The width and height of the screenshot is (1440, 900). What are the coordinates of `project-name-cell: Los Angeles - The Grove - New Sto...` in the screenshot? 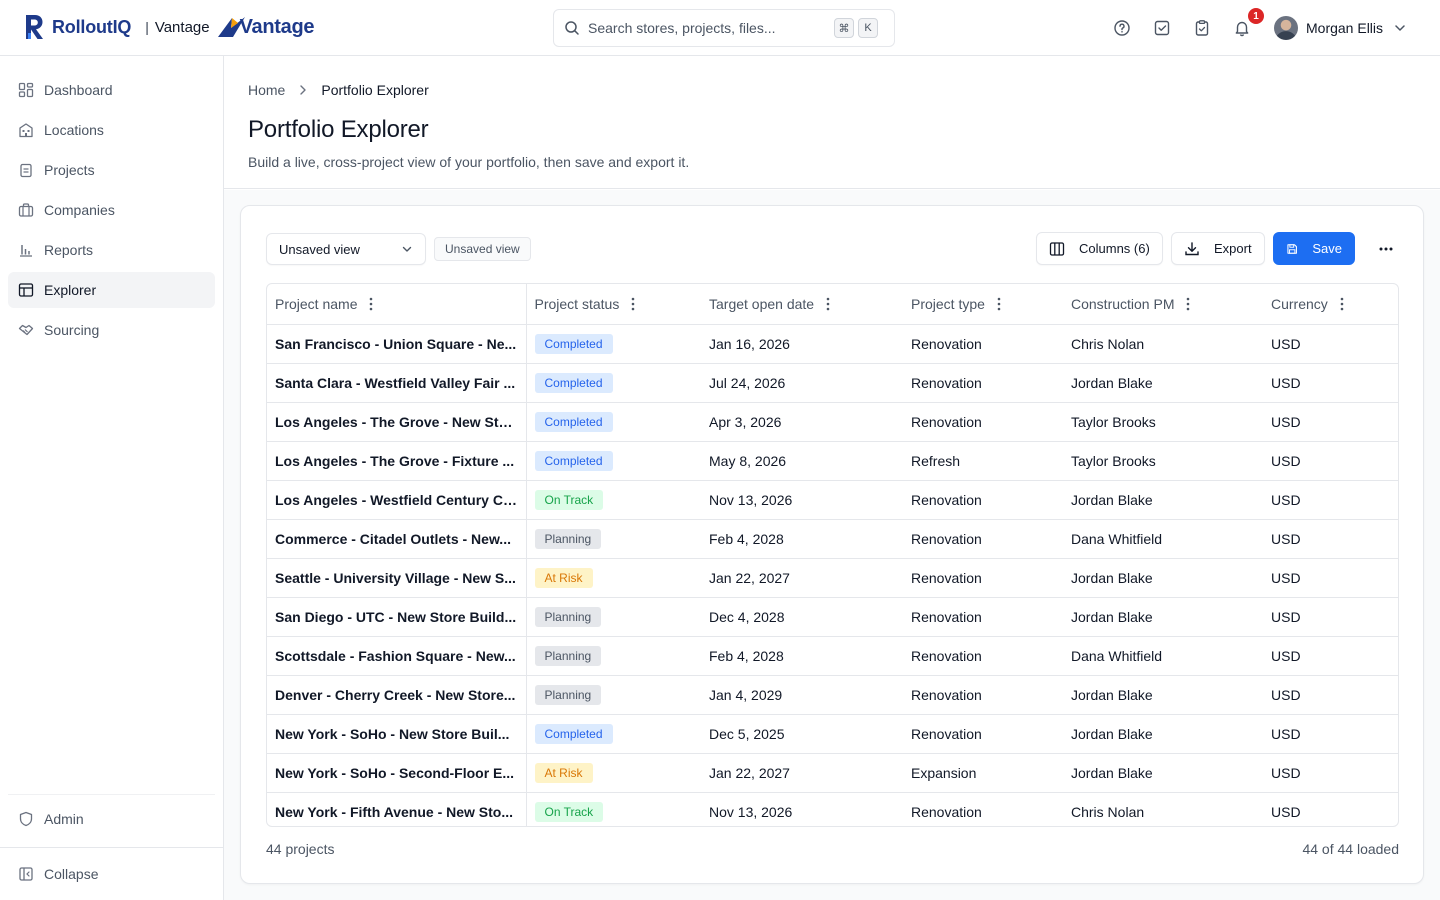 It's located at (397, 422).